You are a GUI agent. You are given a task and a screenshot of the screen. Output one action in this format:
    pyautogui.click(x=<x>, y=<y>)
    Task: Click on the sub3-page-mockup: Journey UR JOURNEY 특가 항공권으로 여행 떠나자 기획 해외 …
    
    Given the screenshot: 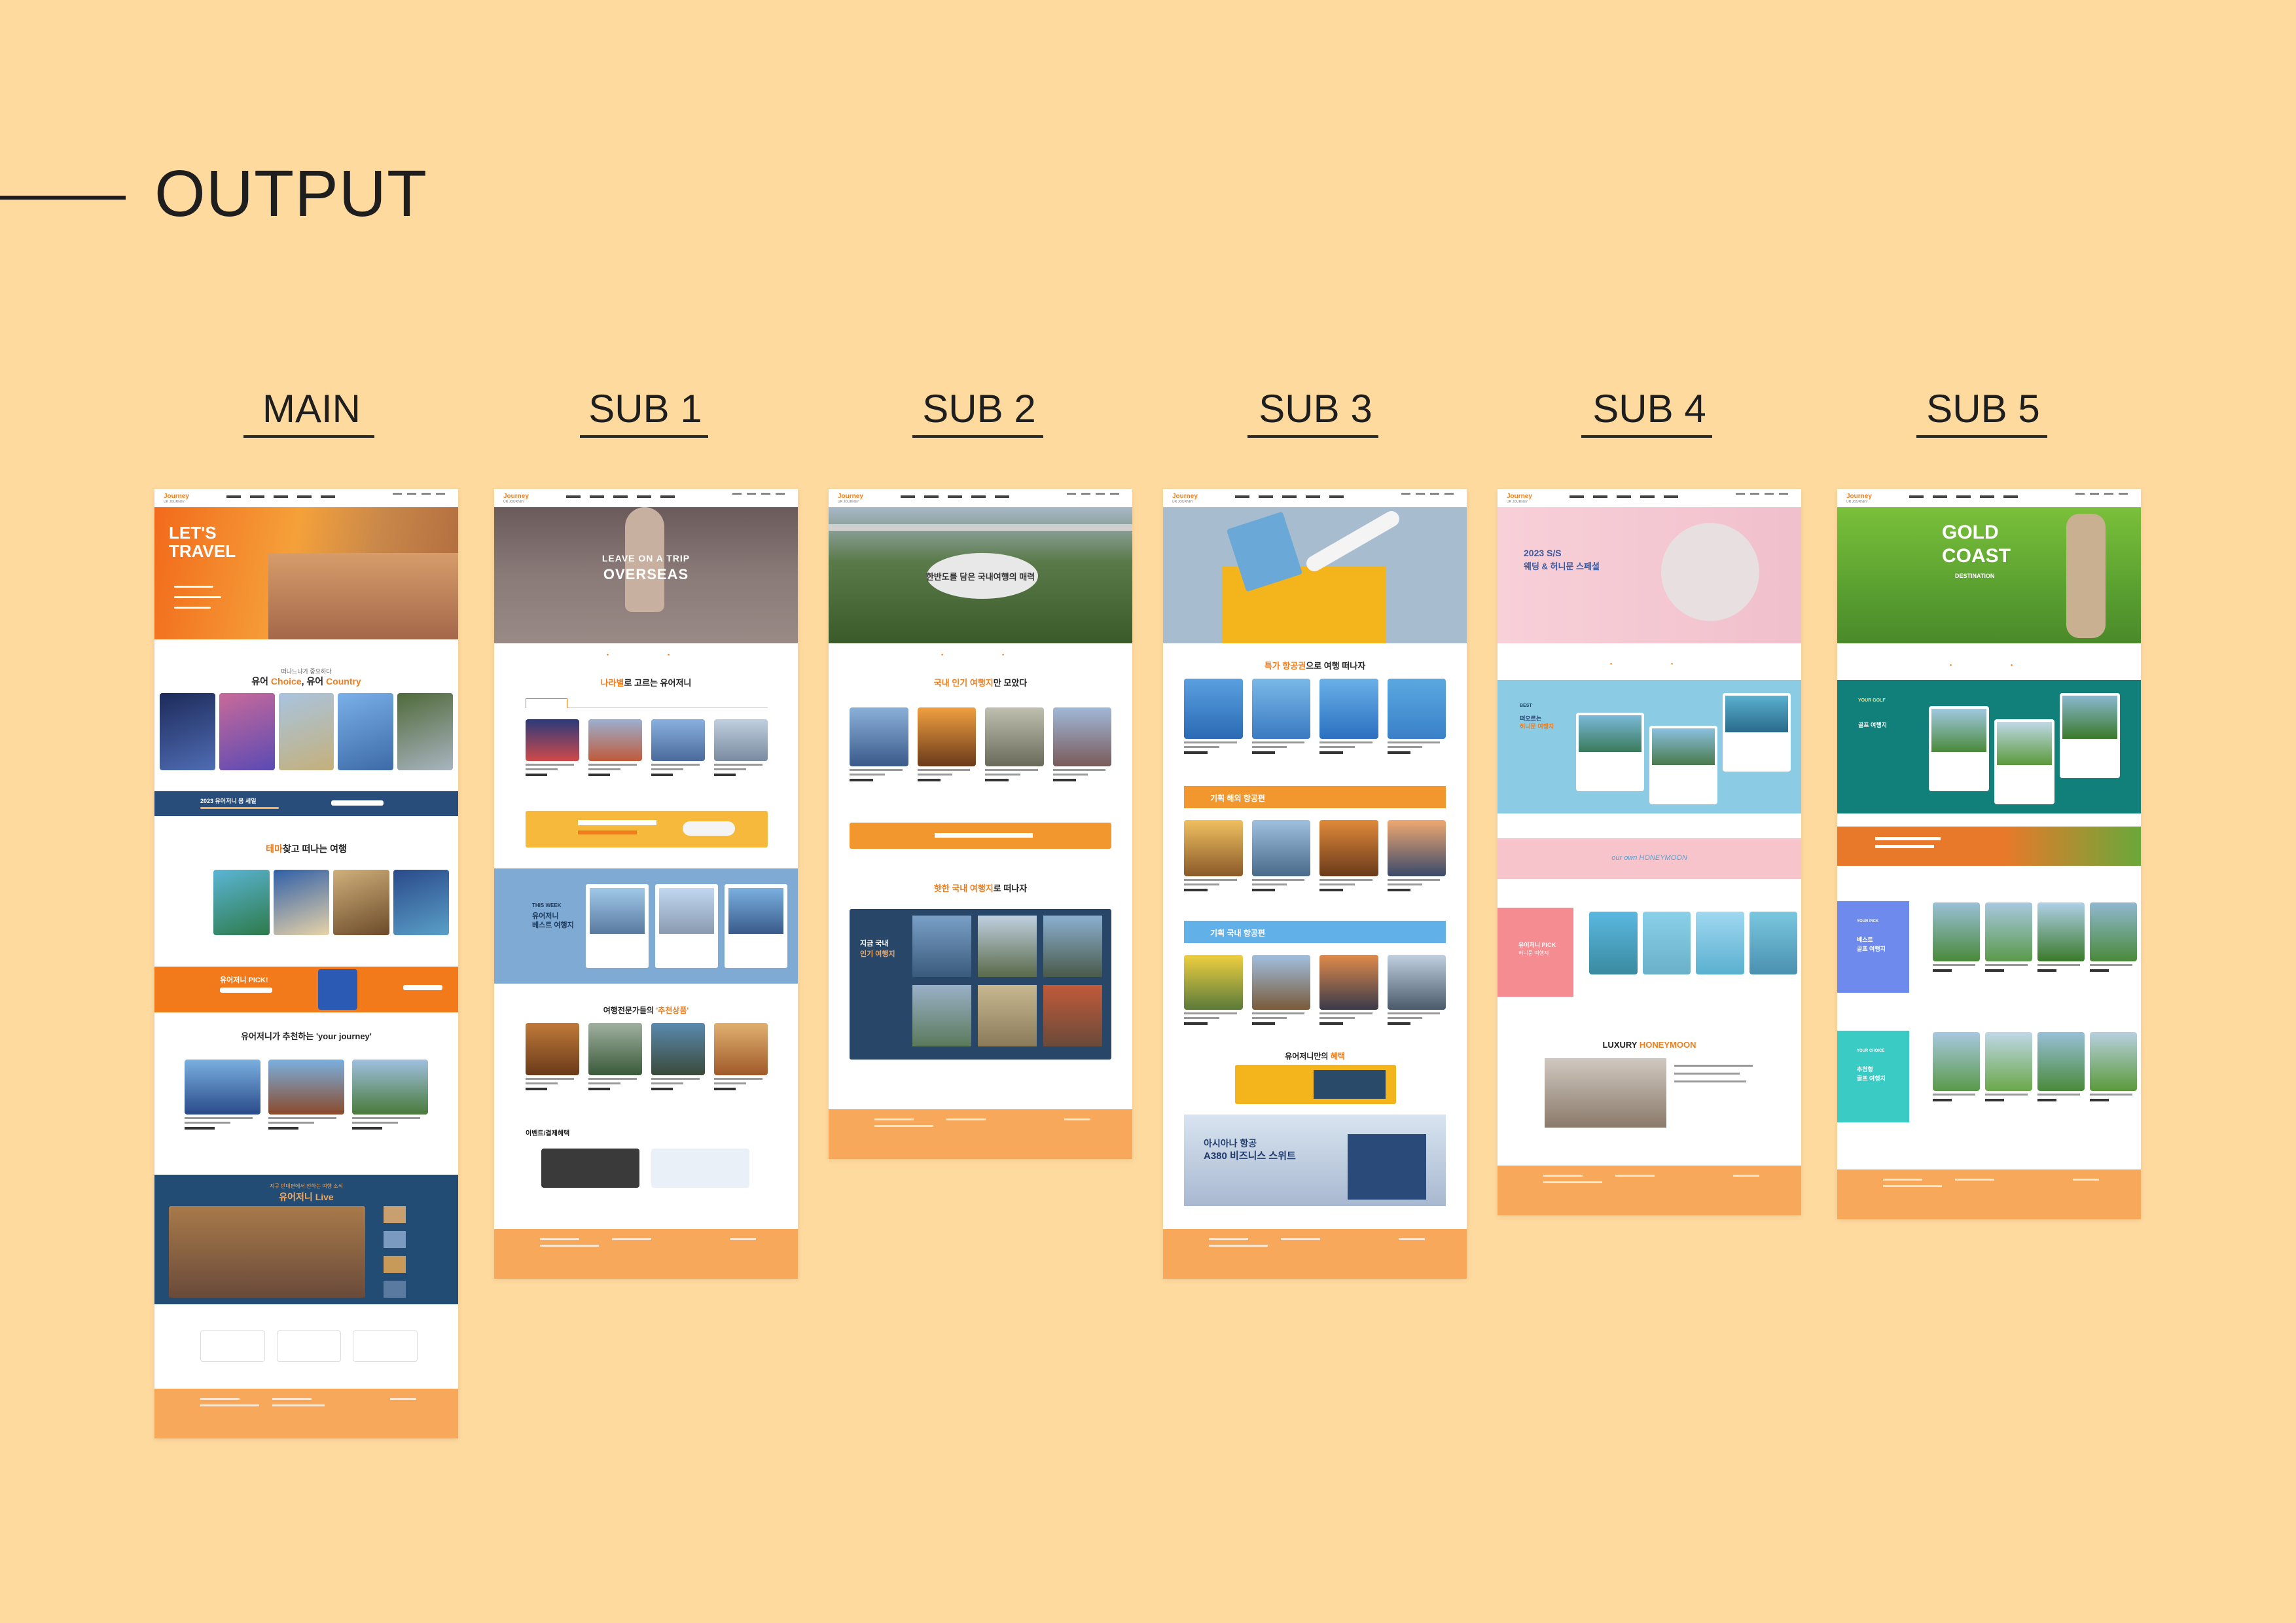 What is the action you would take?
    pyautogui.click(x=1315, y=884)
    